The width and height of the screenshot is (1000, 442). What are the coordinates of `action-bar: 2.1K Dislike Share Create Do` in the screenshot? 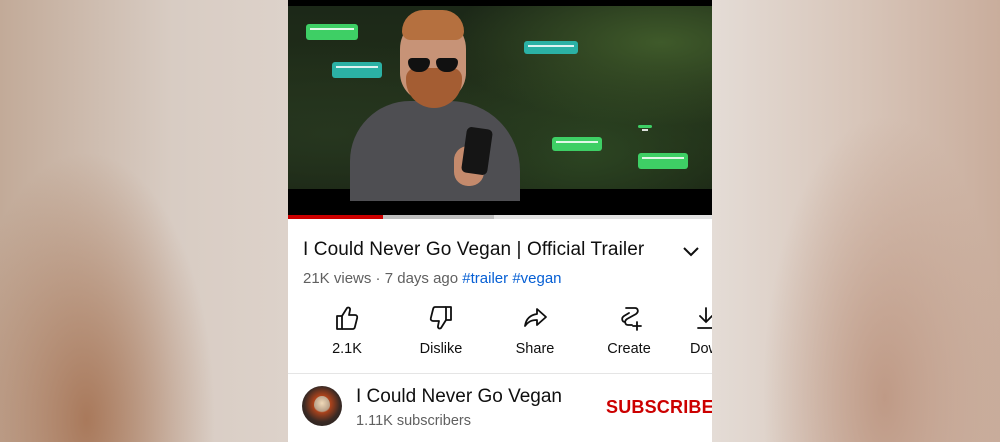 It's located at (500, 334).